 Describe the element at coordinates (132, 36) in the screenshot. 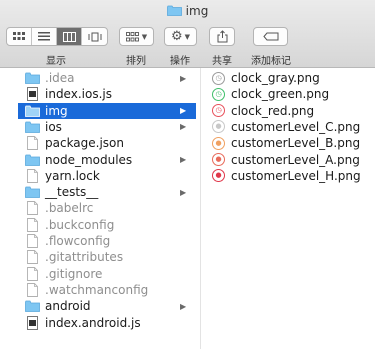

I see `arrange-grid-icon` at that location.